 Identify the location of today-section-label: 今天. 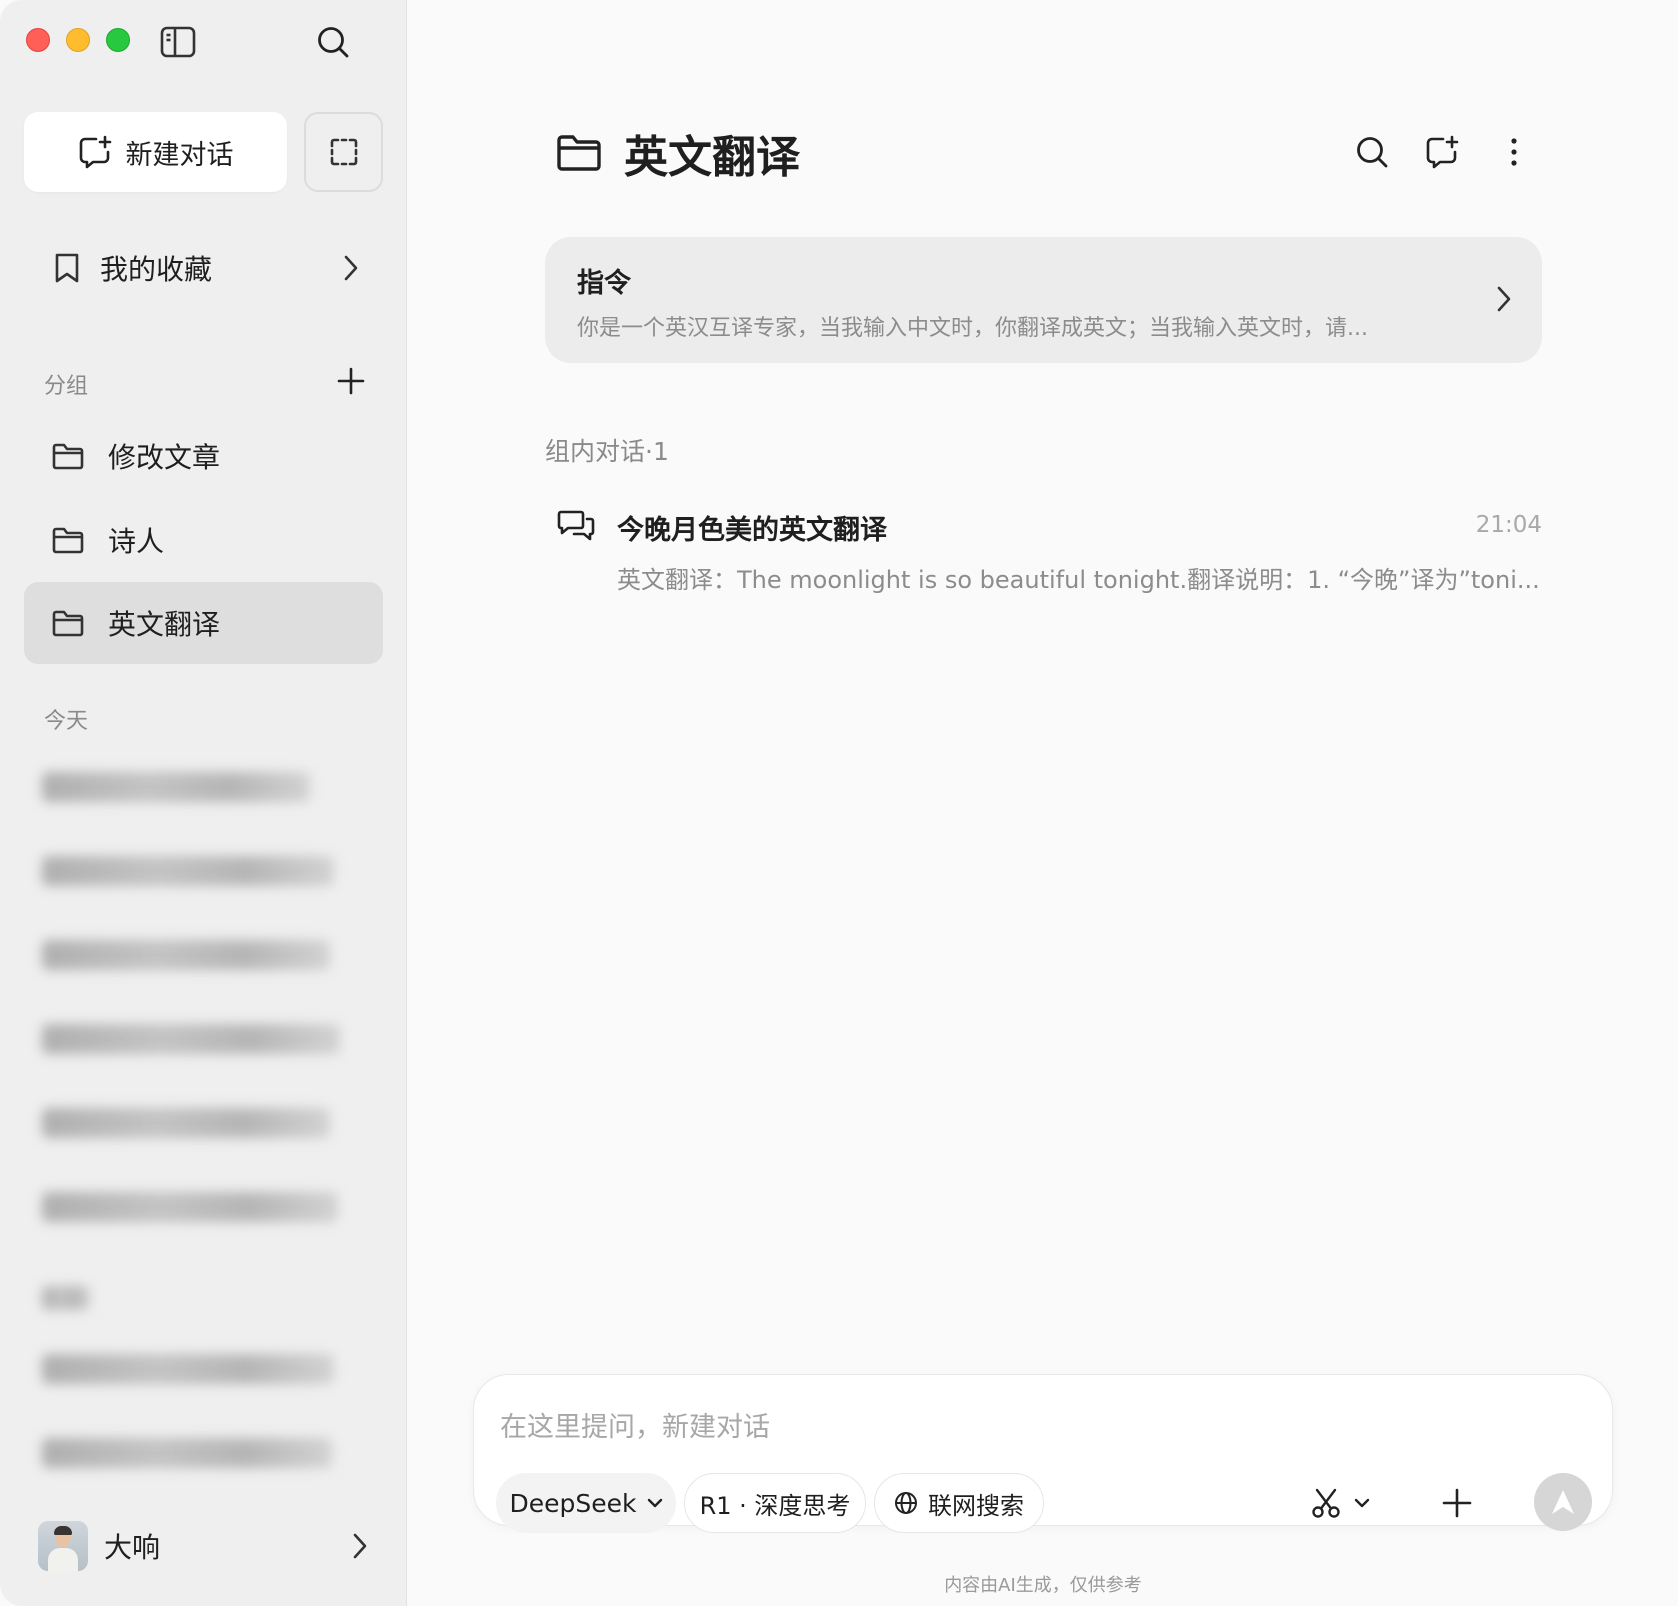
(66, 721).